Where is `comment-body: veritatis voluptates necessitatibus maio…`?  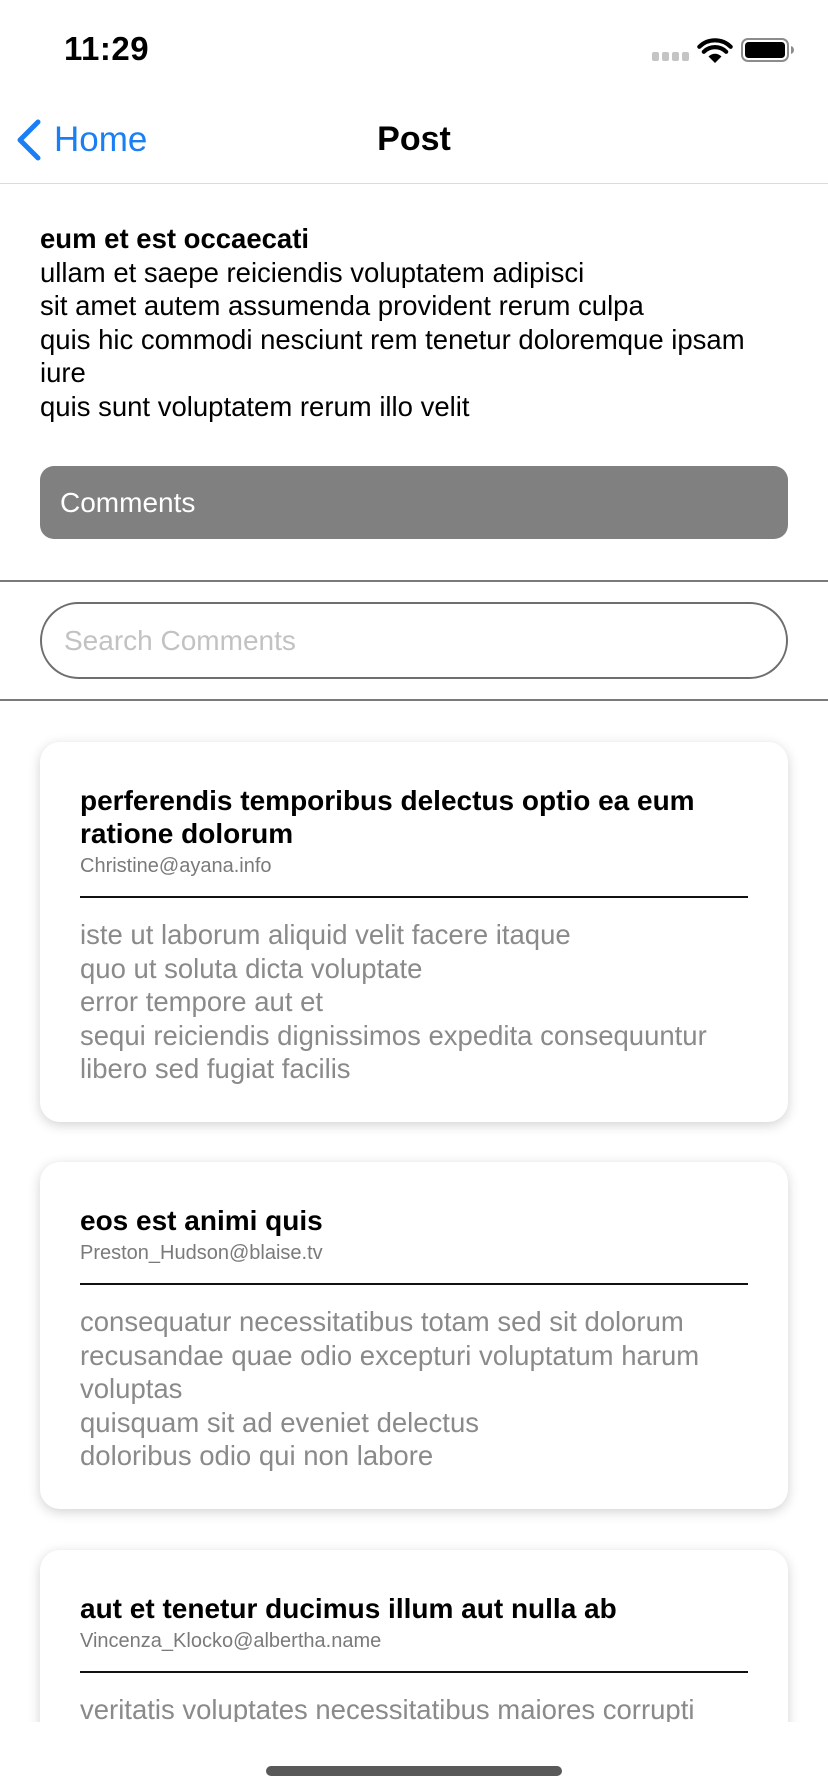
comment-body: veritatis voluptates necessitatibus maio… is located at coordinates (387, 1708).